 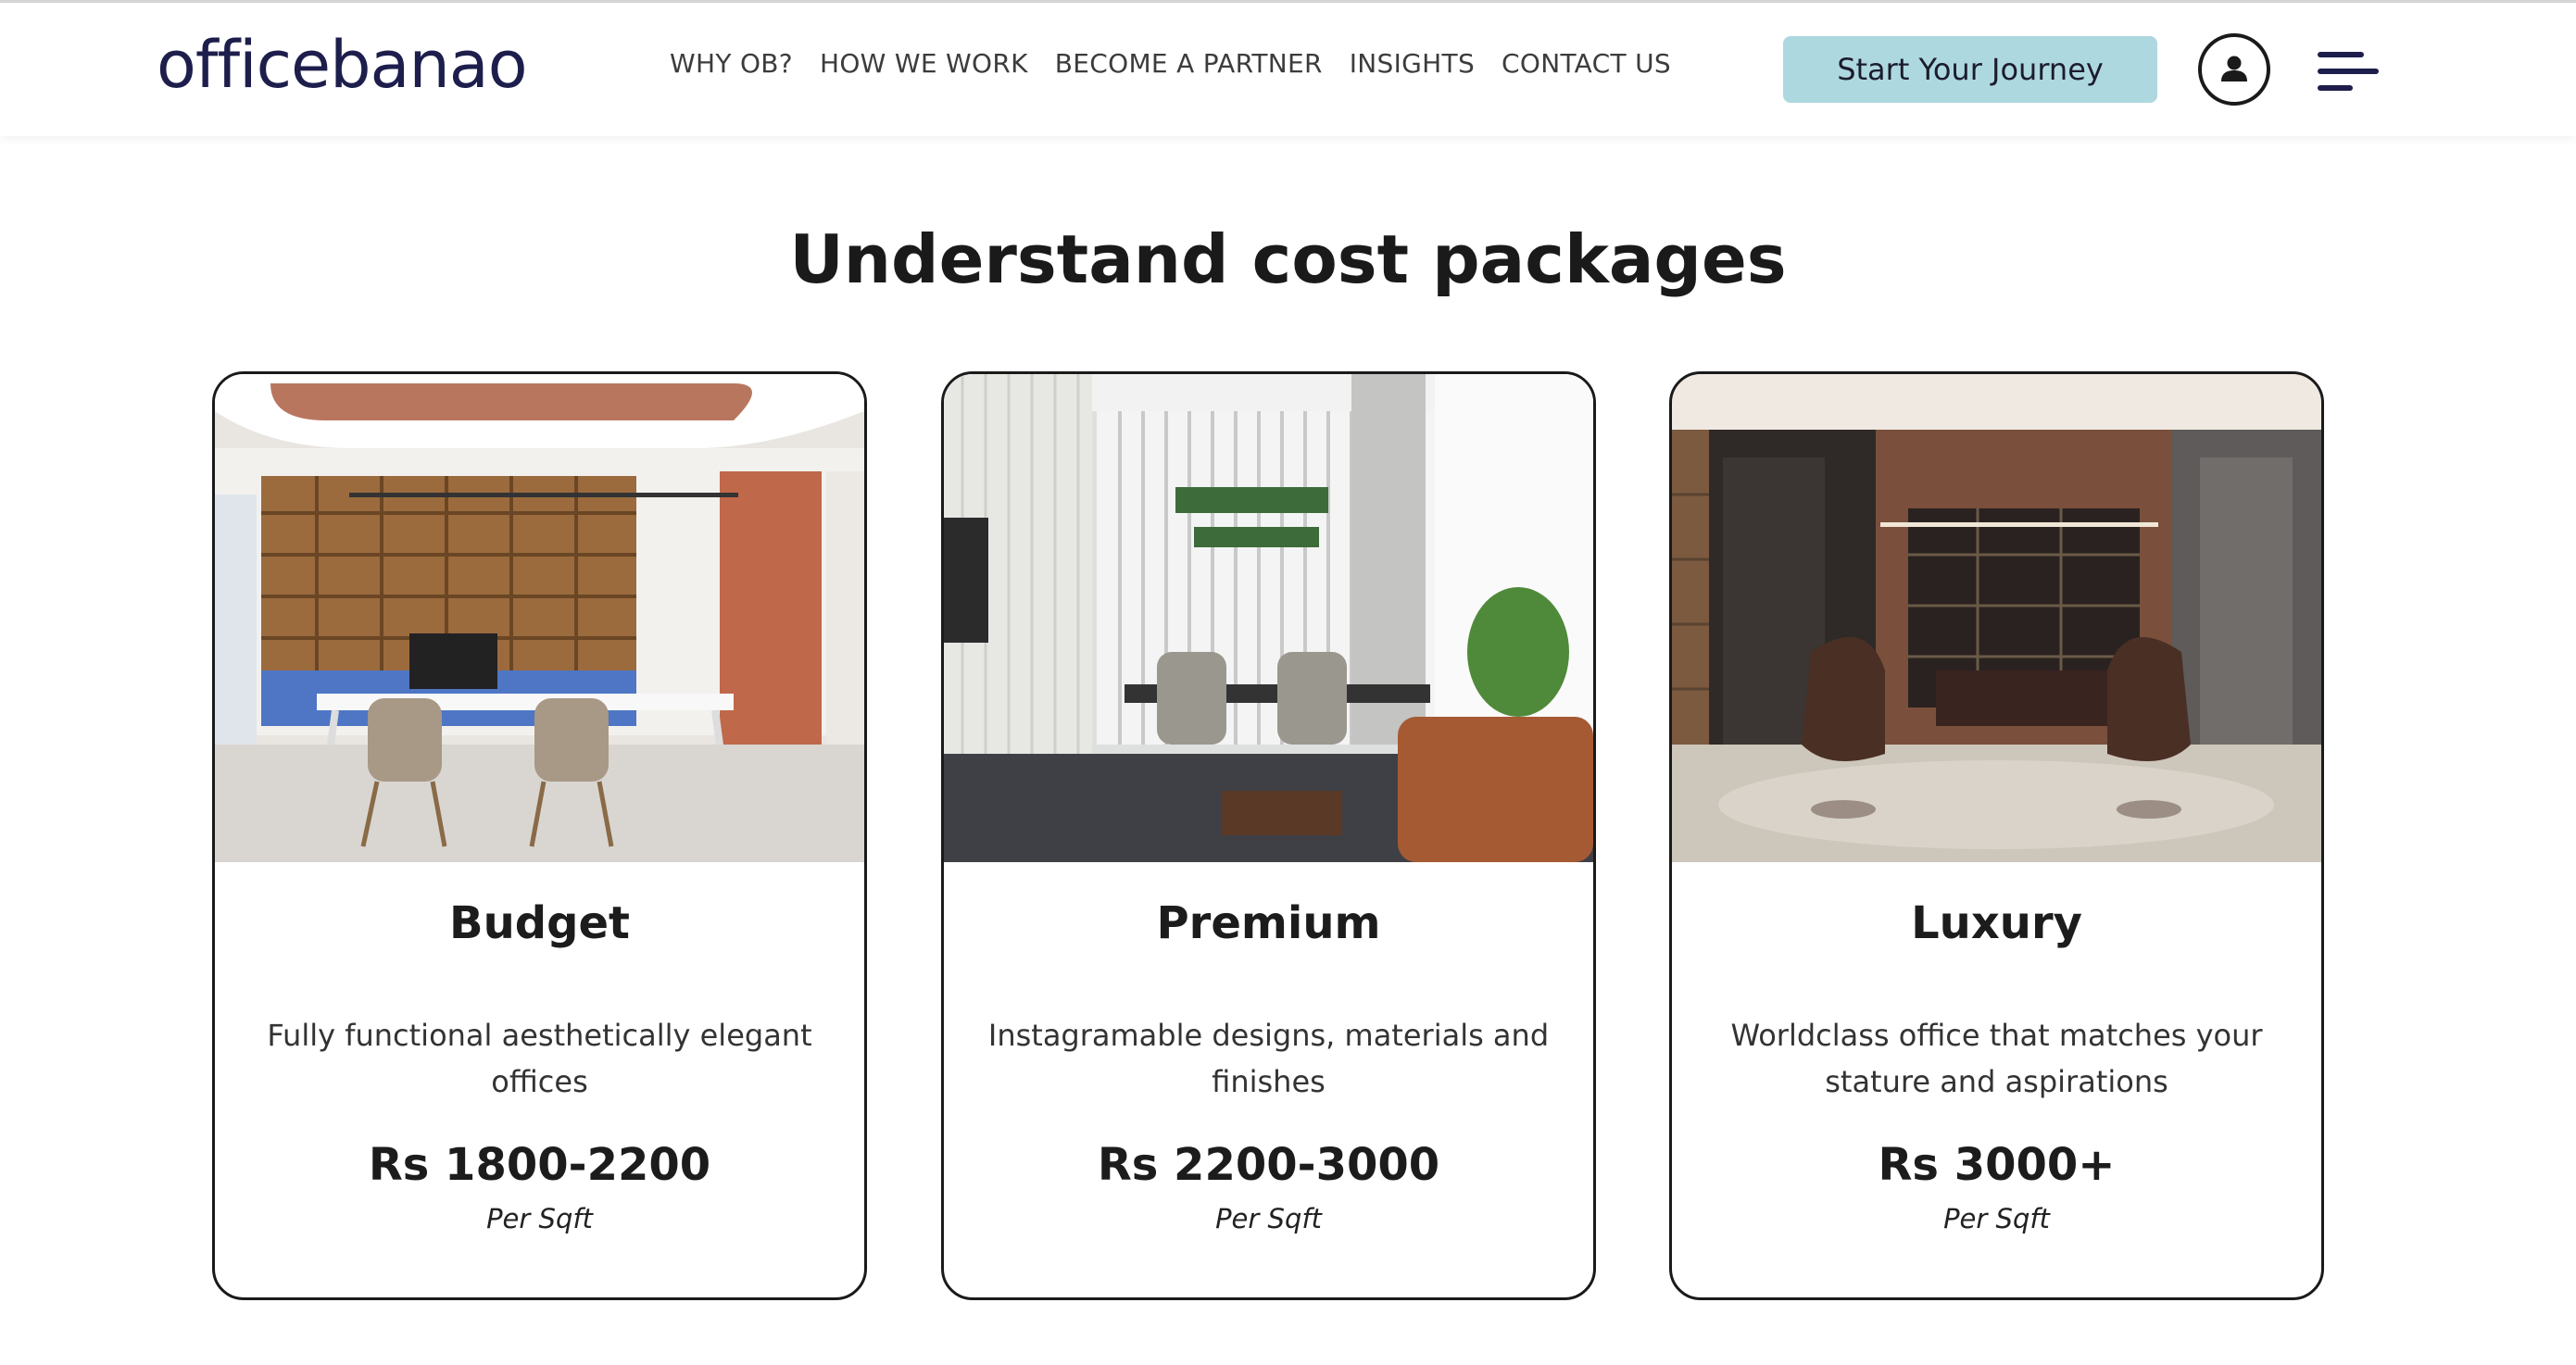 I want to click on brand-logo: officebanao, so click(x=342, y=64).